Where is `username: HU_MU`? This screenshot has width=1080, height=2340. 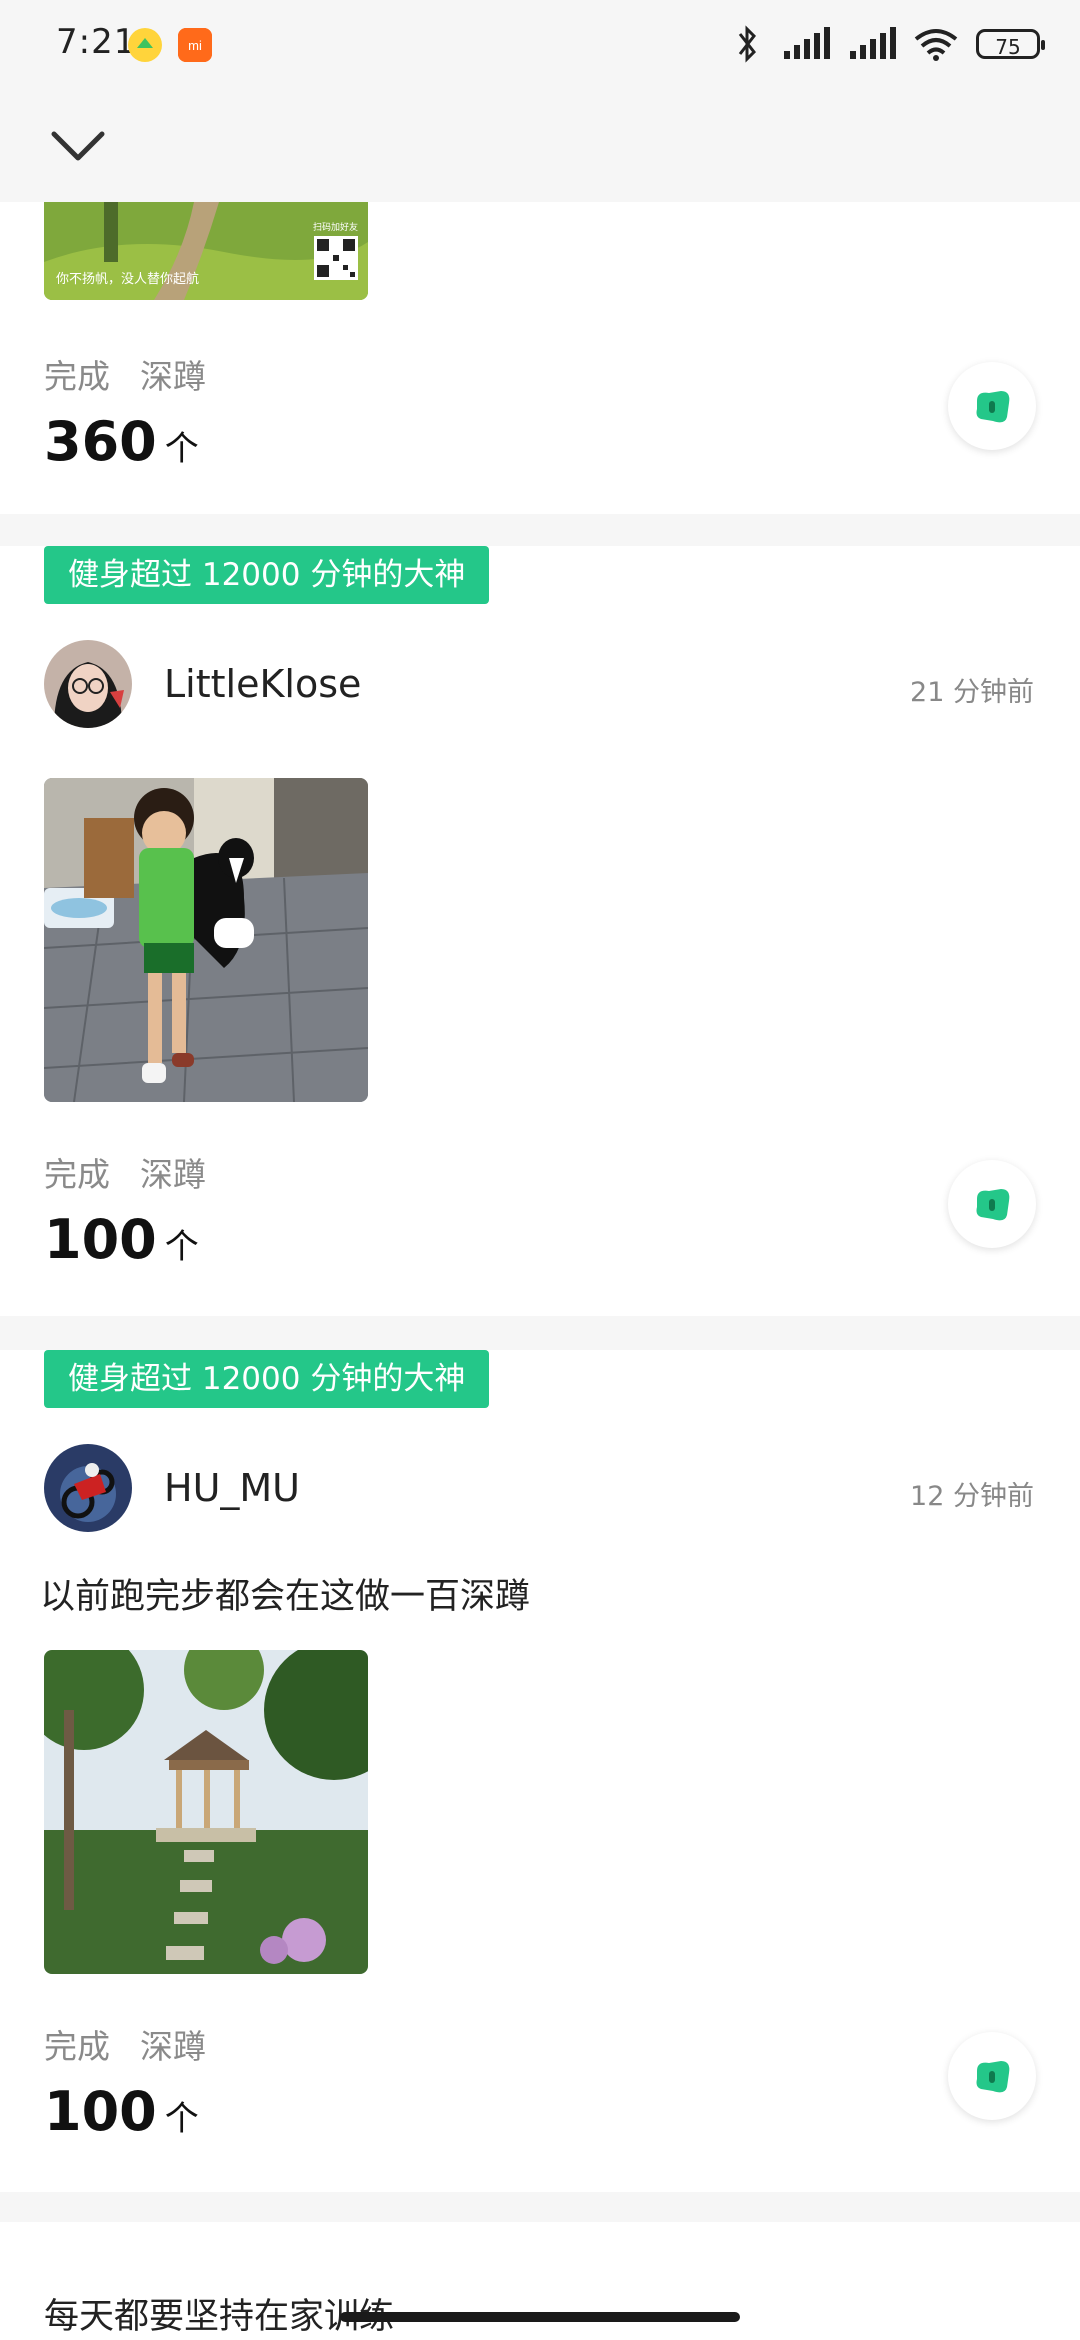 username: HU_MU is located at coordinates (232, 1488).